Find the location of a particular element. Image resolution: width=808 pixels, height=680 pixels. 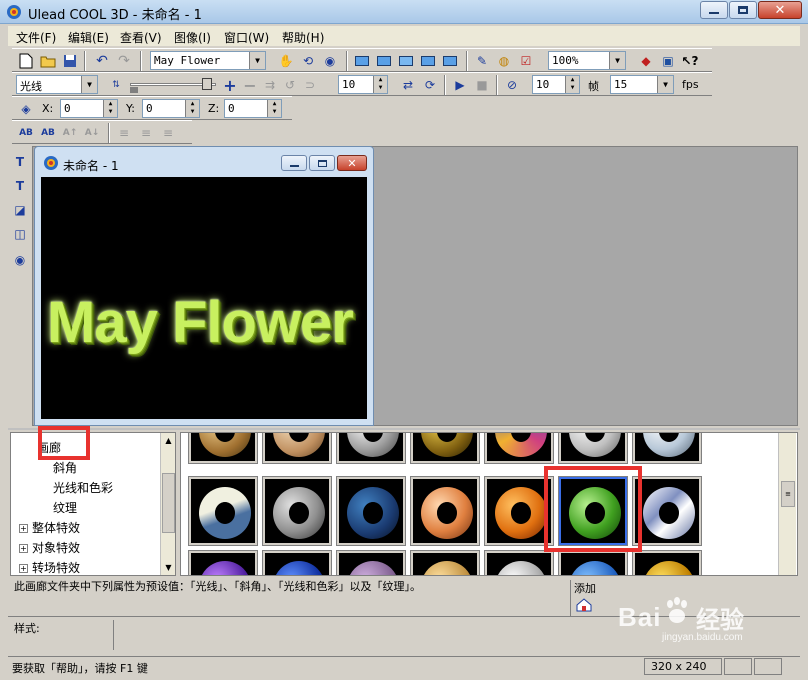

text-narrow-button: AB is located at coordinates (48, 133).